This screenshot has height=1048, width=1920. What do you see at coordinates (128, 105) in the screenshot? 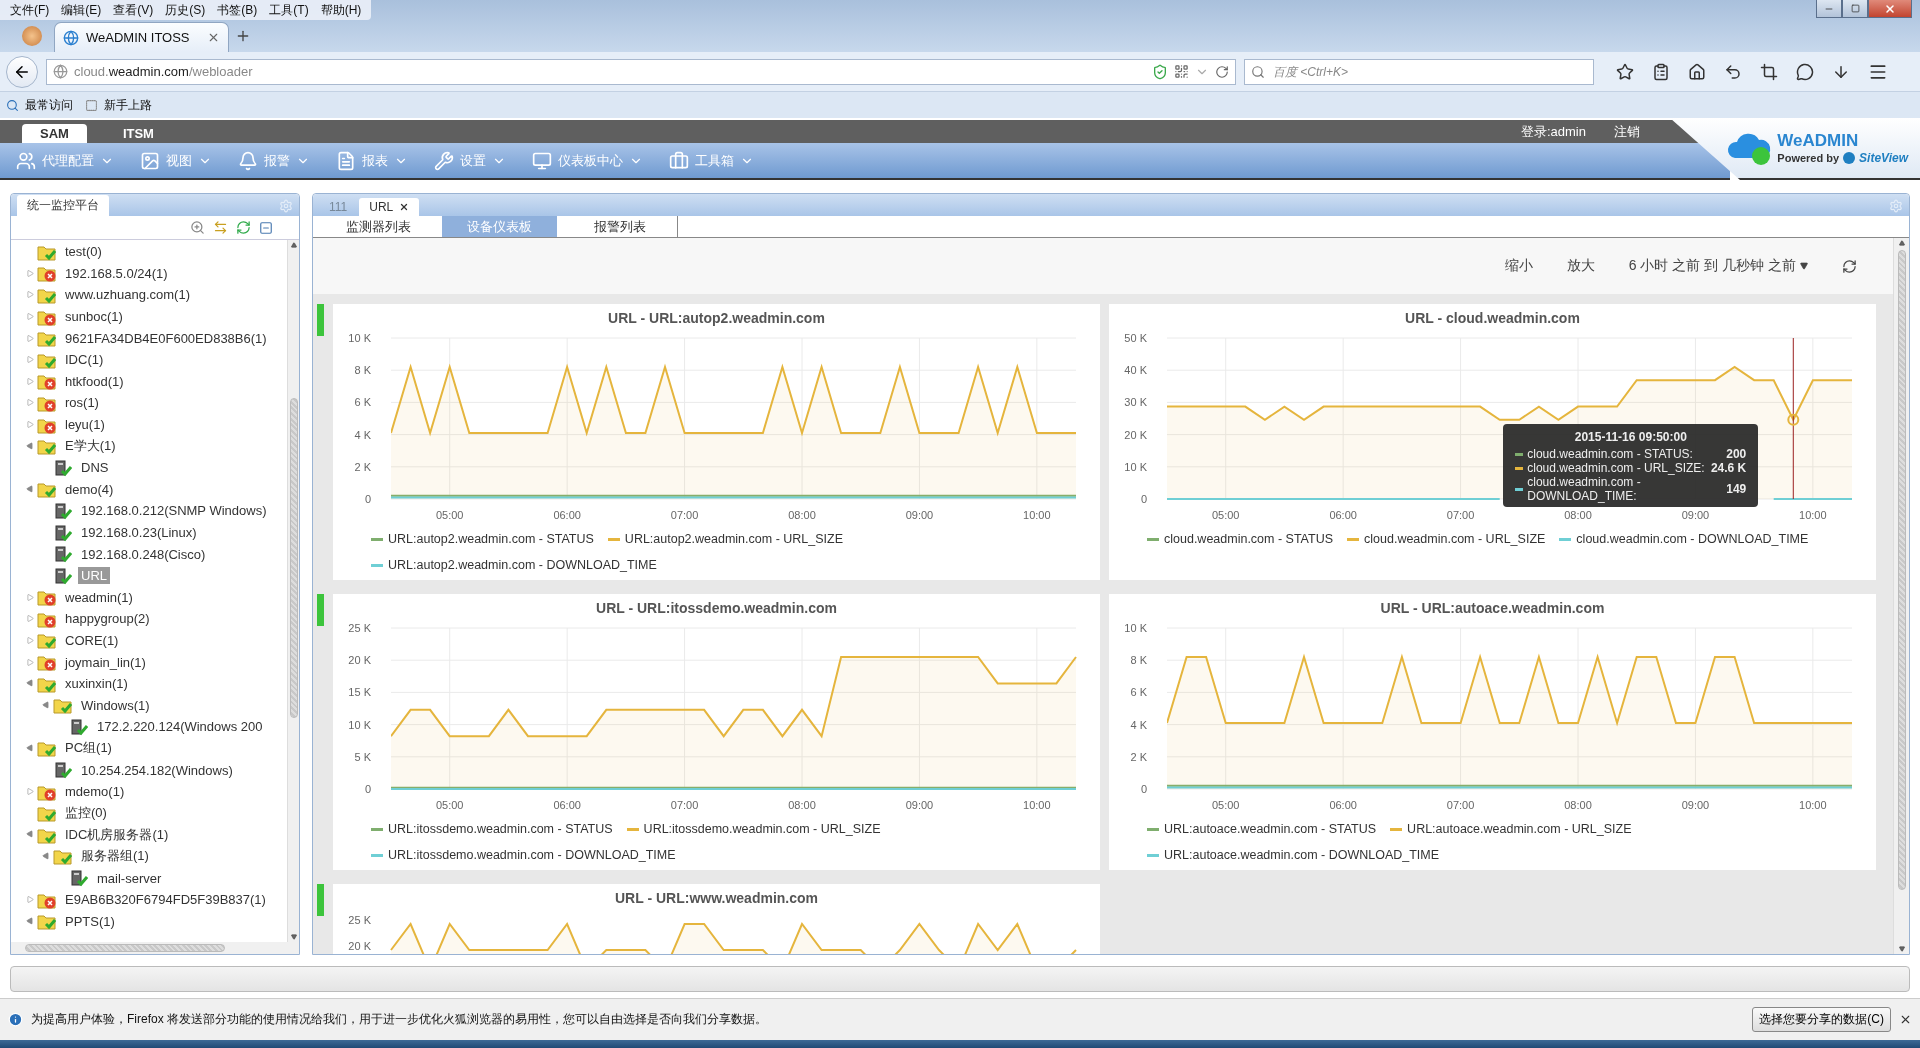
I see `bookmark-link: 新手上路` at bounding box center [128, 105].